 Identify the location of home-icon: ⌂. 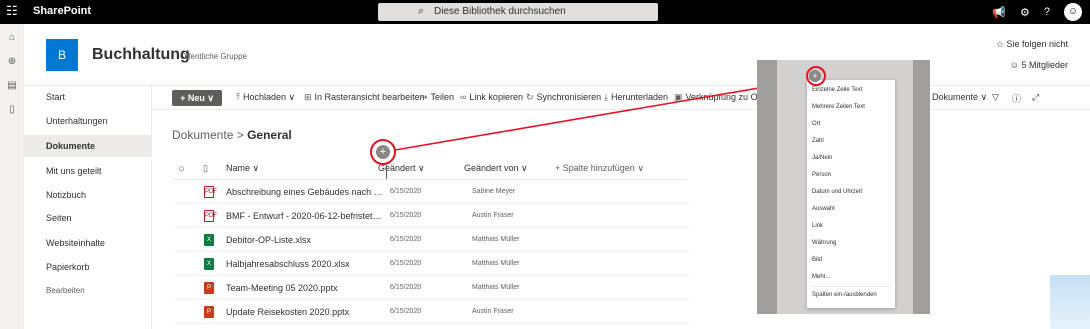
(12, 40).